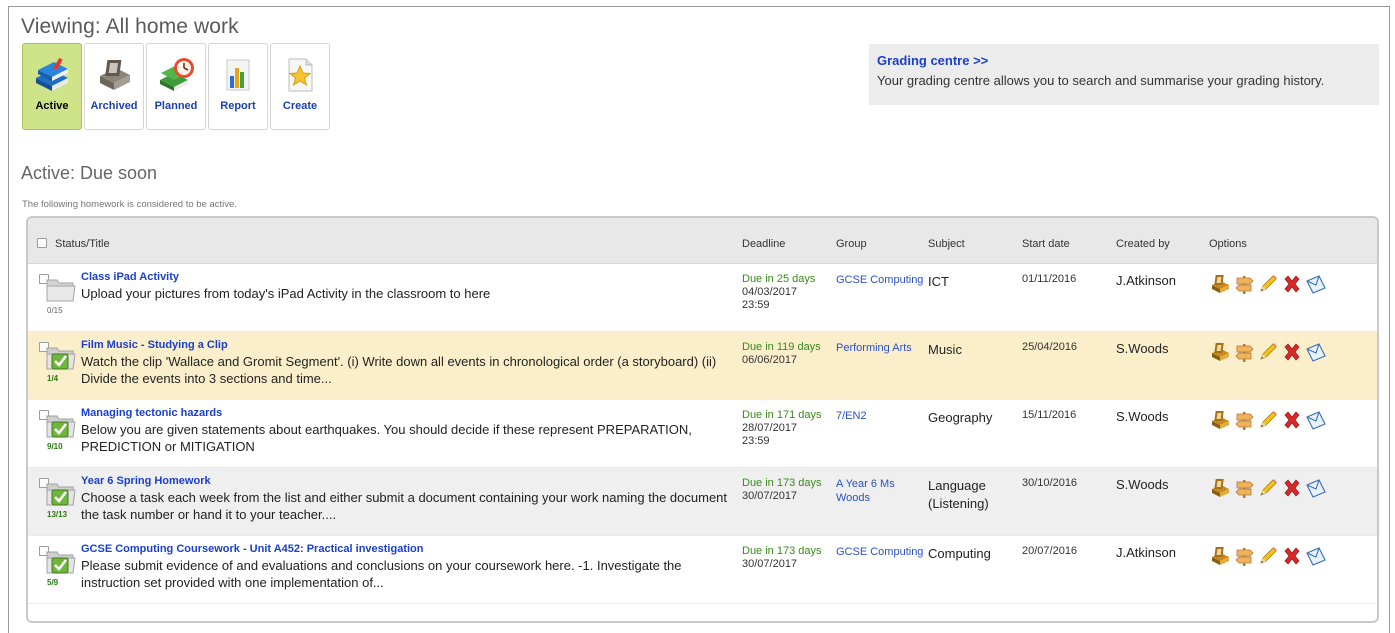  Describe the element at coordinates (115, 75) in the screenshot. I see `archive-box-icon` at that location.